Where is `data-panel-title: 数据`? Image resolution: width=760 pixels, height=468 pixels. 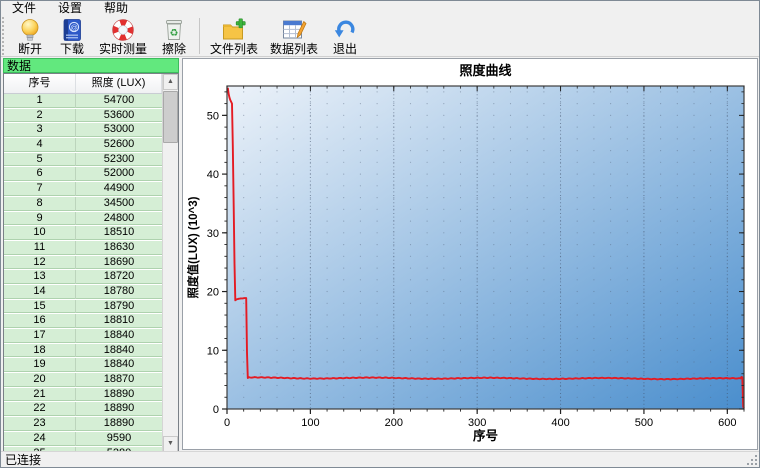 data-panel-title: 数据 is located at coordinates (91, 65).